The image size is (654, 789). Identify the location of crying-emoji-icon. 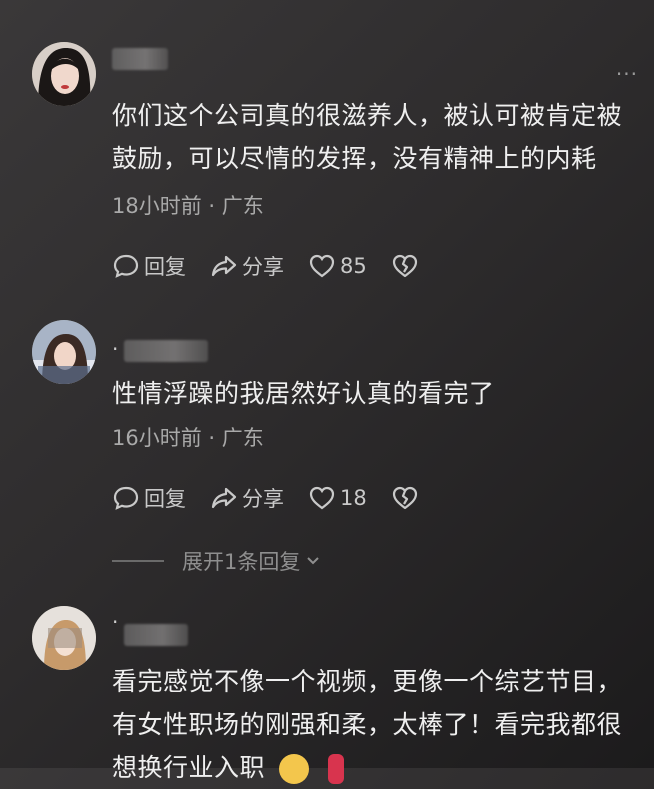
(294, 769).